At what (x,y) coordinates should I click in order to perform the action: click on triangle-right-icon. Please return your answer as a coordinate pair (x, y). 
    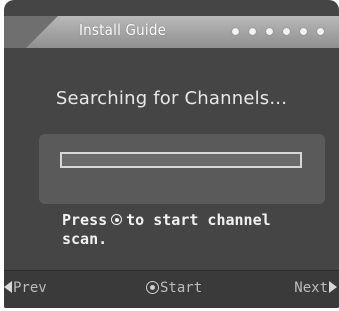
    Looking at the image, I should click on (333, 287).